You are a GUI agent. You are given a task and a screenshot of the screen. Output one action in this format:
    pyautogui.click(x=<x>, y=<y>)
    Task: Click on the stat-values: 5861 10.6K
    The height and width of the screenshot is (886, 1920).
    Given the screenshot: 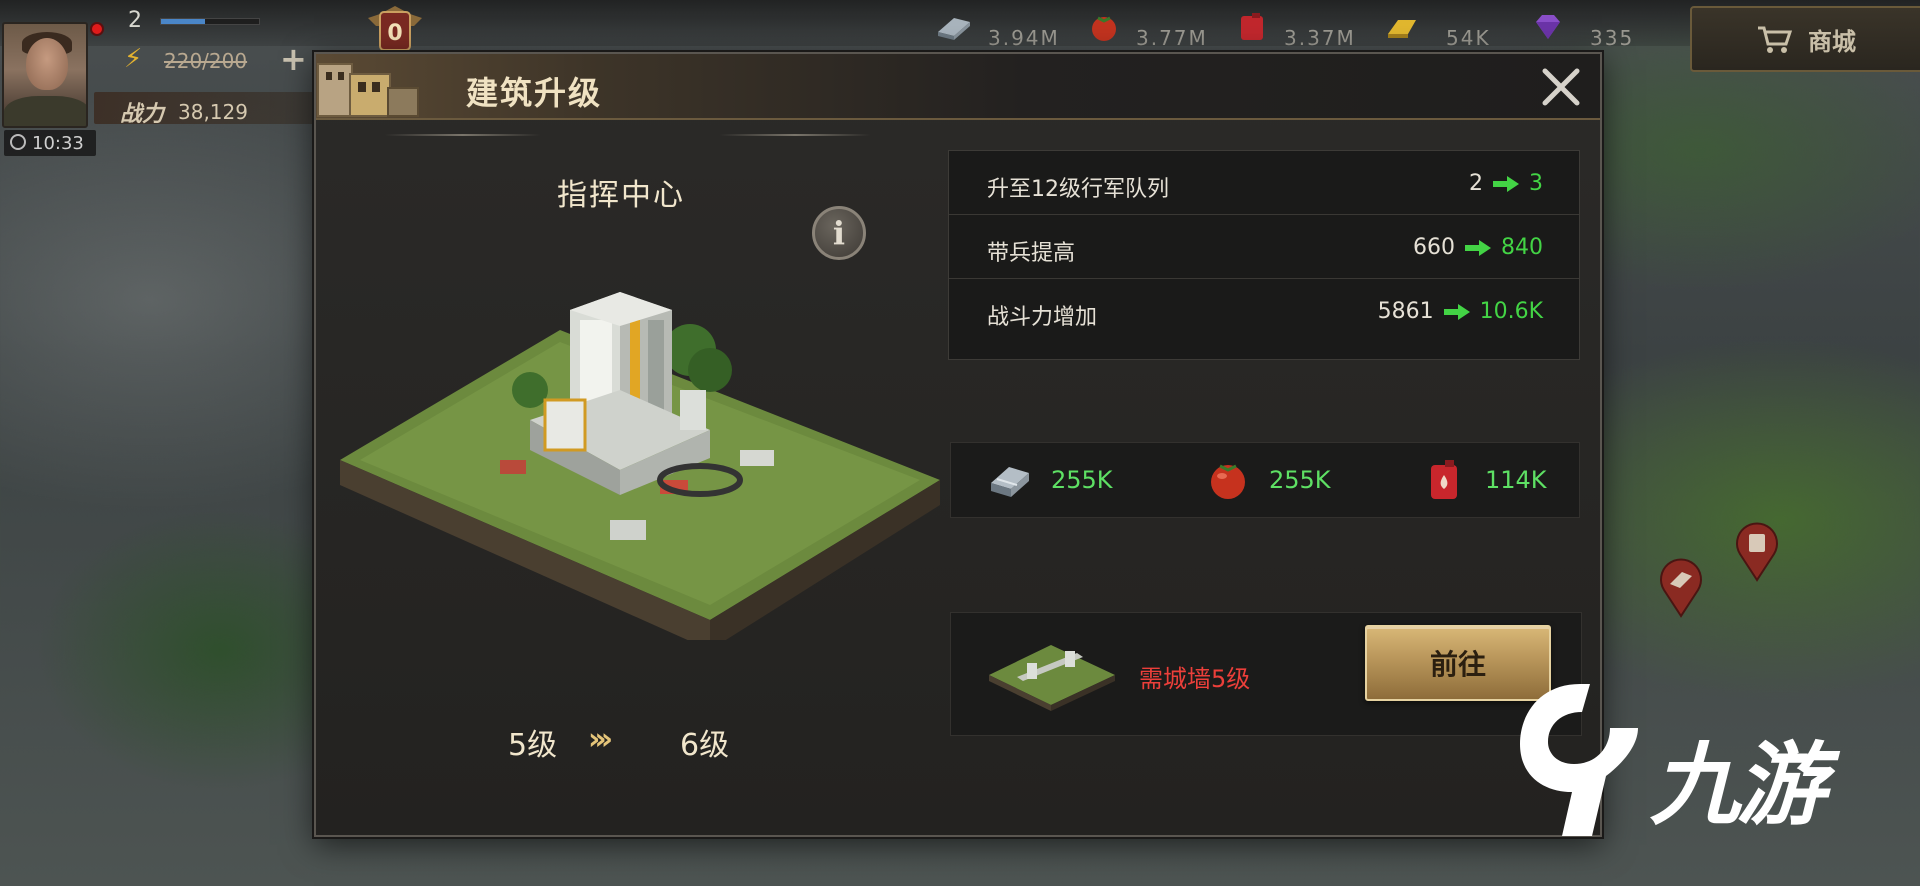 What is the action you would take?
    pyautogui.click(x=1460, y=311)
    